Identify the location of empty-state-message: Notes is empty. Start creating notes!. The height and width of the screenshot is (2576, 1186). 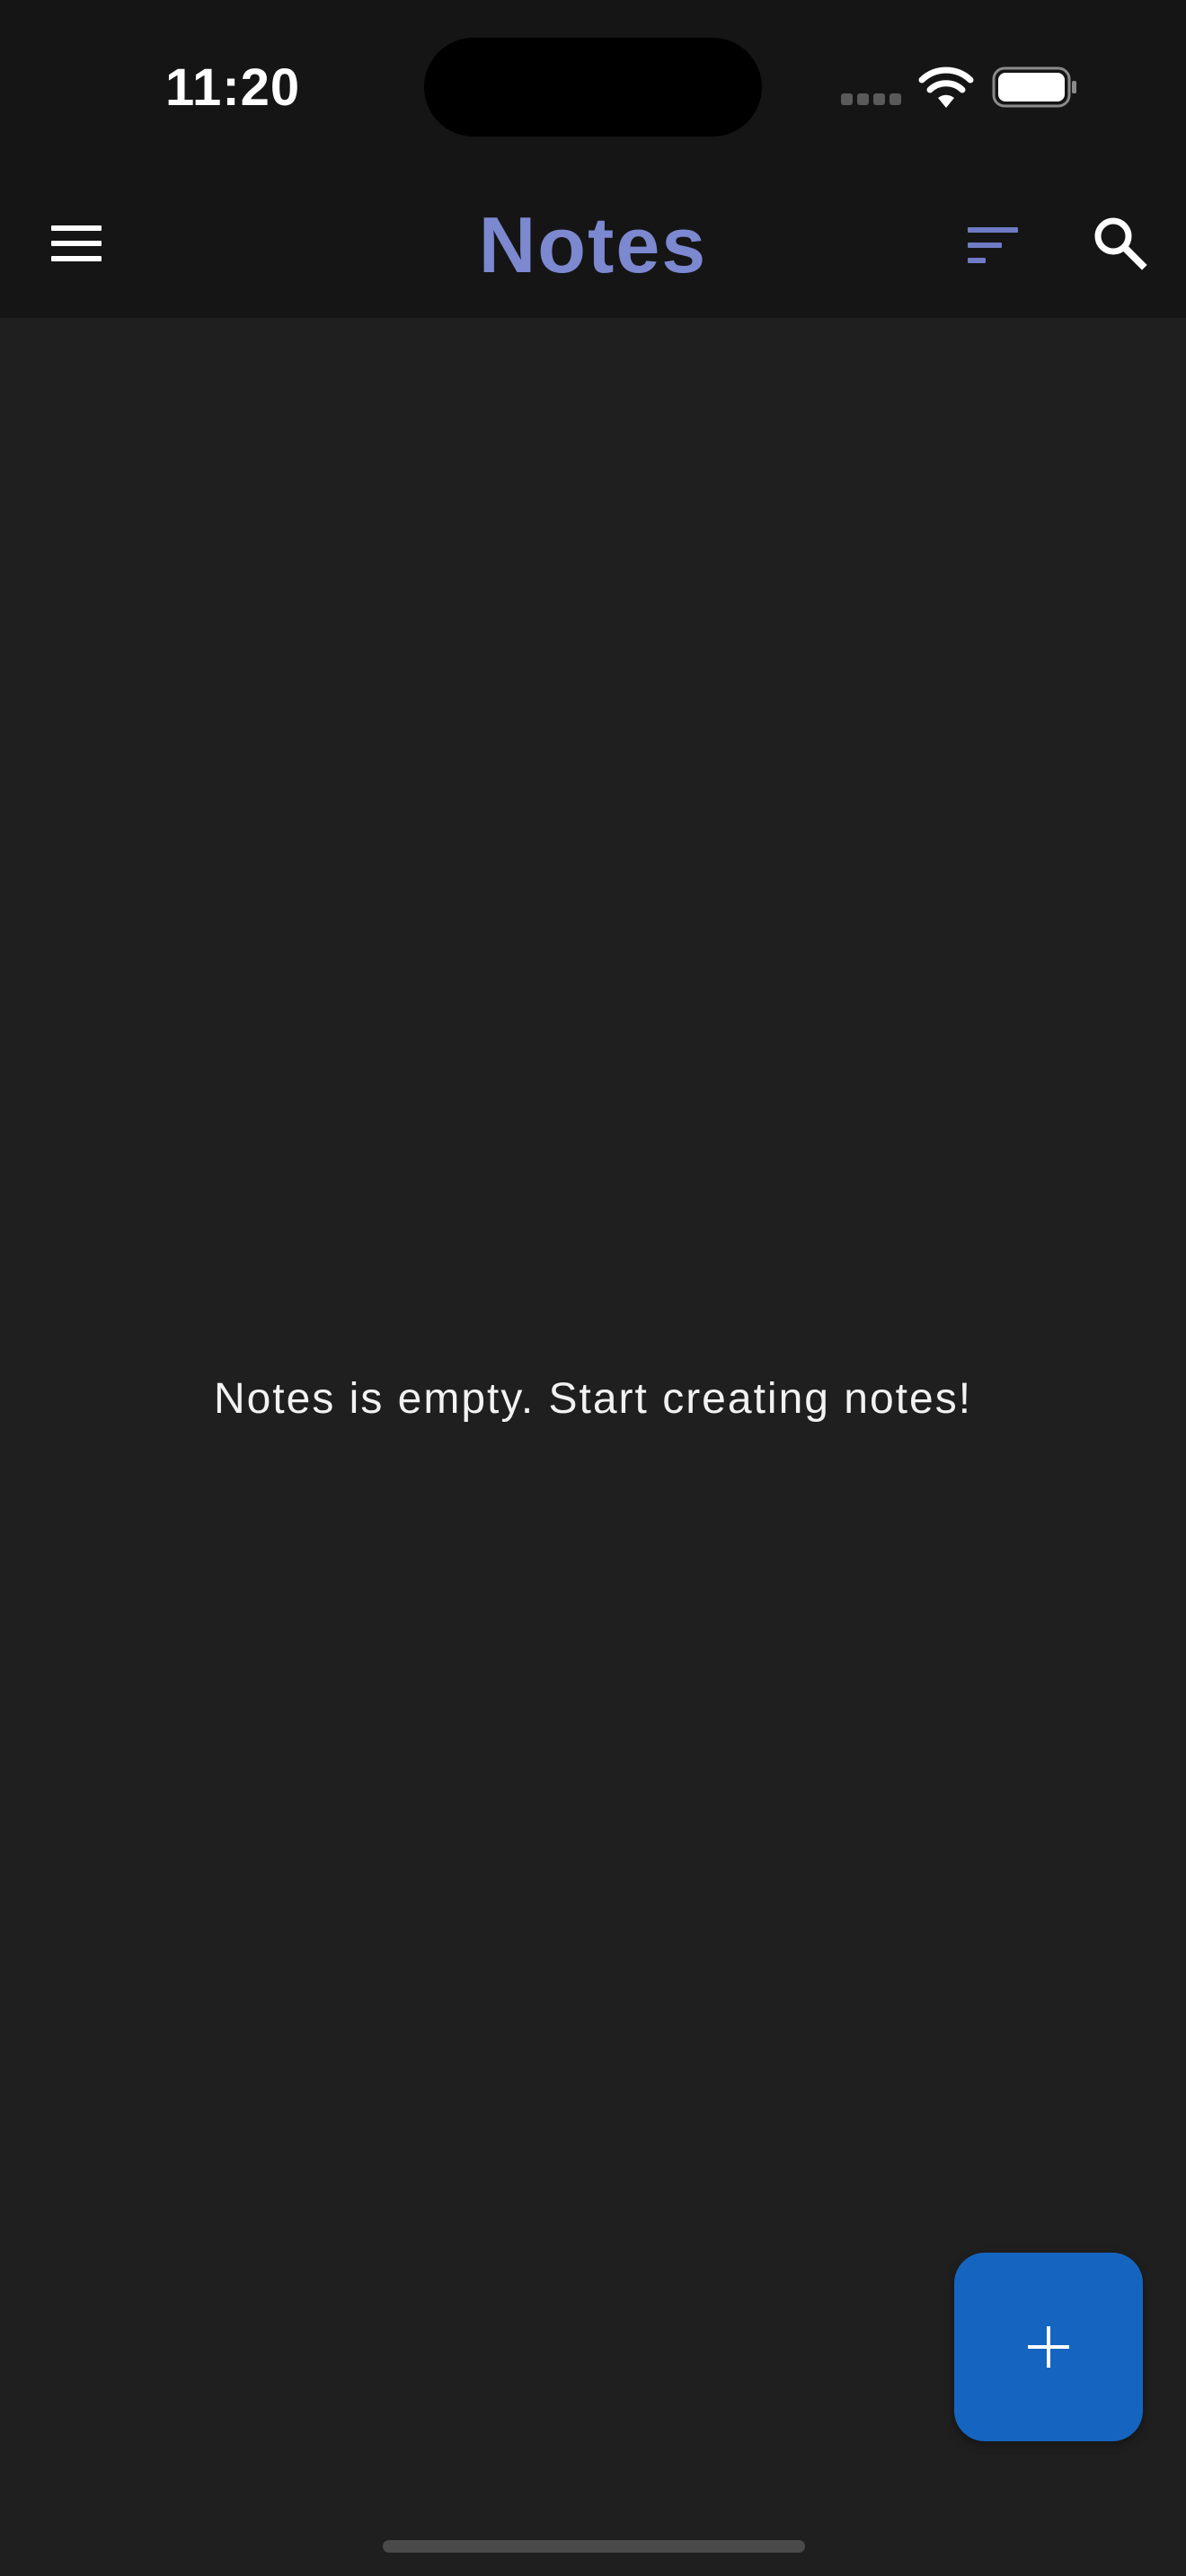
(593, 1399).